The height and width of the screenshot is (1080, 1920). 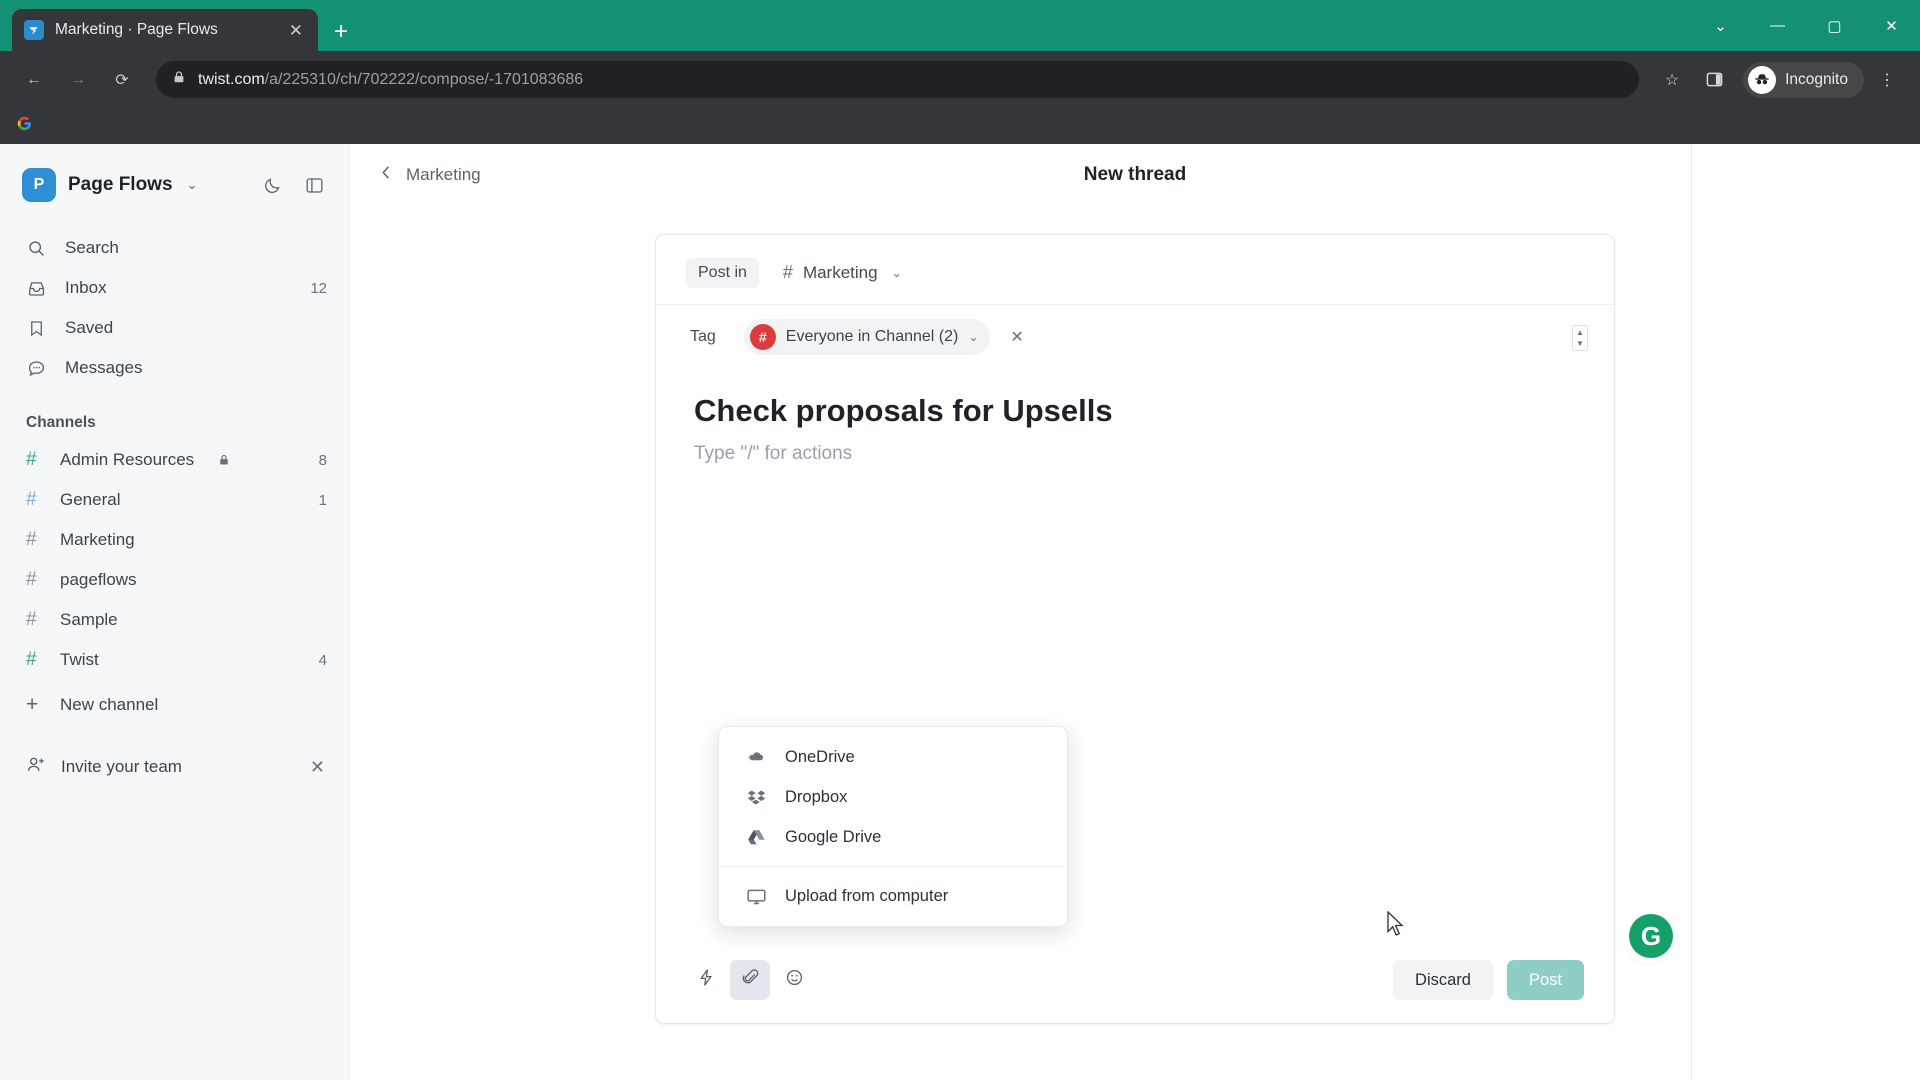 What do you see at coordinates (1135, 175) in the screenshot?
I see `main-header: Marketing New thread` at bounding box center [1135, 175].